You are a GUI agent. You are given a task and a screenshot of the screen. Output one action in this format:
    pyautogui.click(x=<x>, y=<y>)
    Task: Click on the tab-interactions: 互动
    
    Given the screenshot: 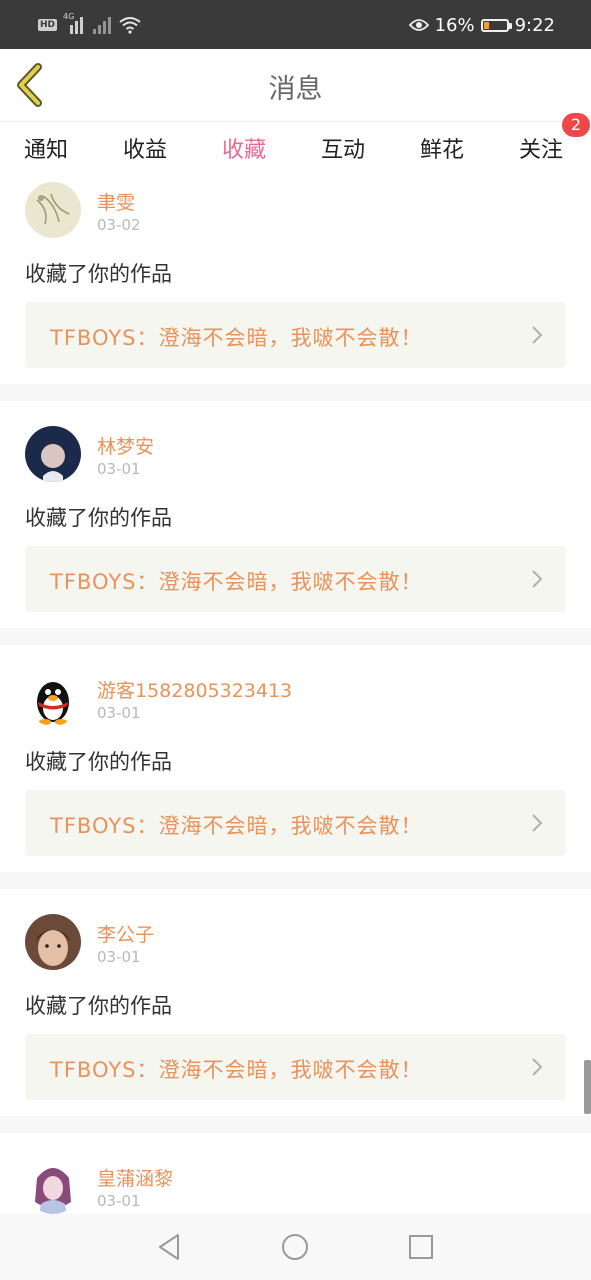 What is the action you would take?
    pyautogui.click(x=343, y=148)
    